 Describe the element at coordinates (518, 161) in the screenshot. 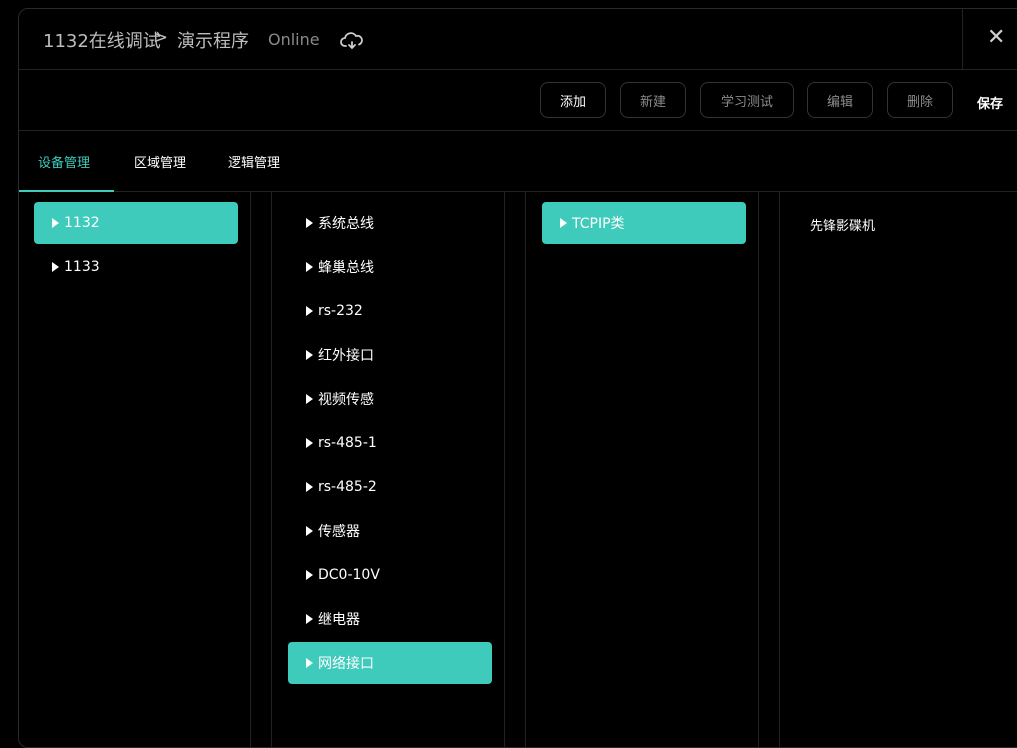

I see `tab-bar: 设备管理 区域管理 逻辑管理` at that location.